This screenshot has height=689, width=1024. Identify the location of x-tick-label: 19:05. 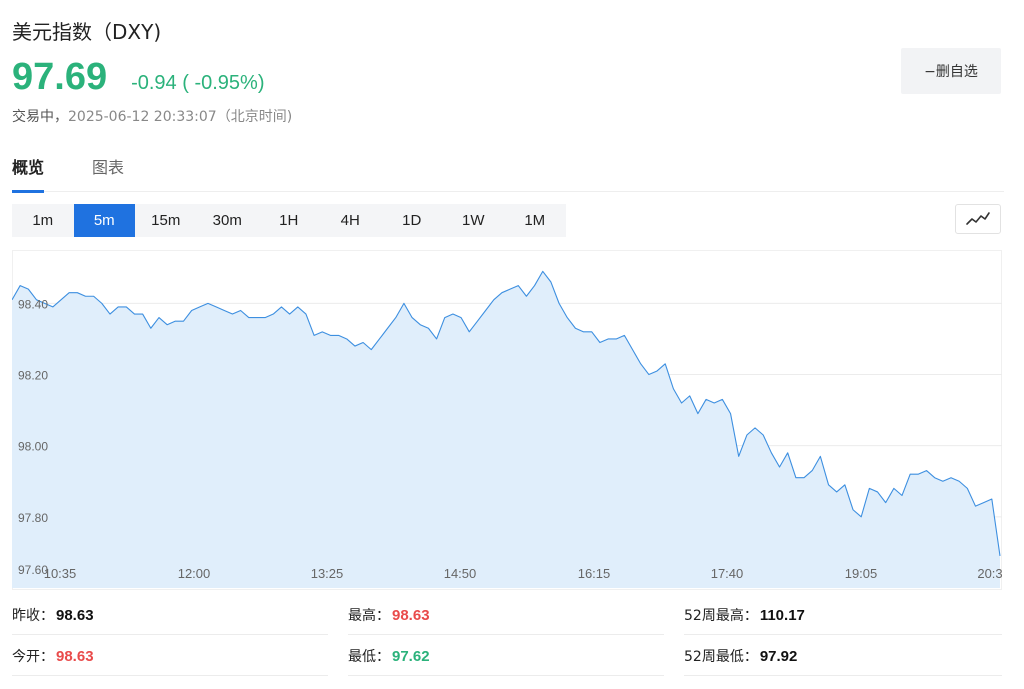
(861, 573).